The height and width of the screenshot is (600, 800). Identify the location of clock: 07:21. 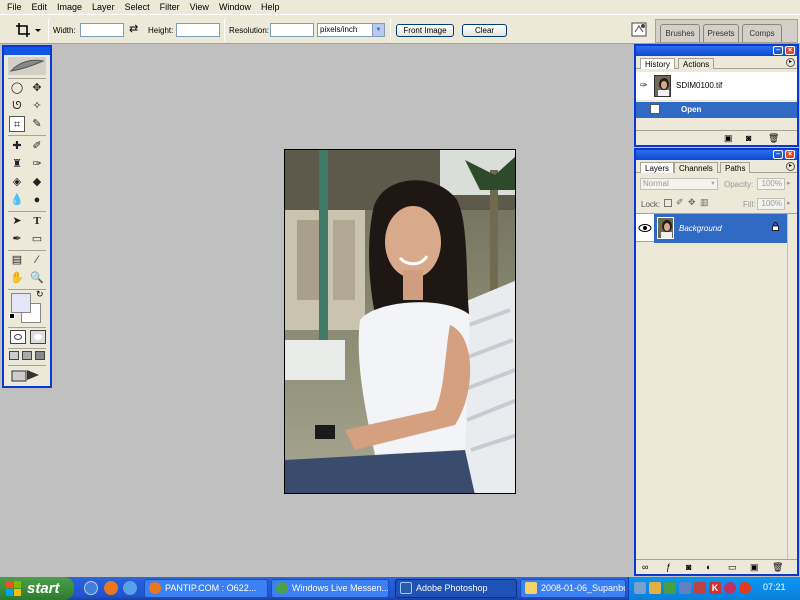
(774, 587).